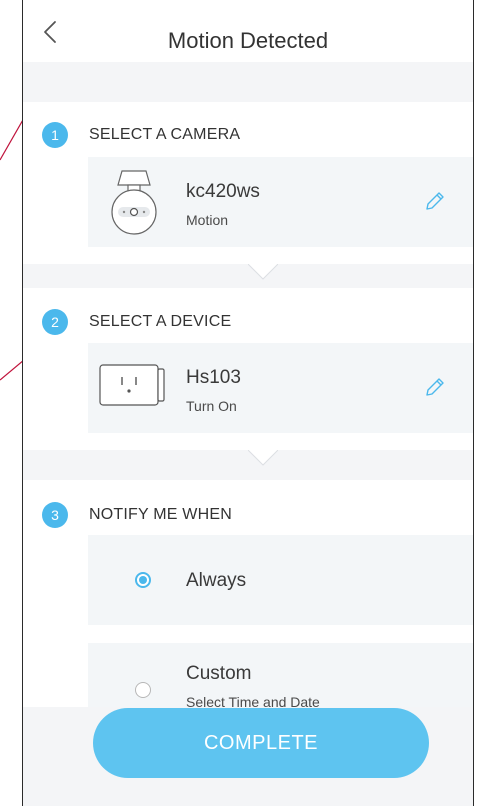 The width and height of the screenshot is (485, 806). I want to click on device-action: Turn On, so click(211, 406).